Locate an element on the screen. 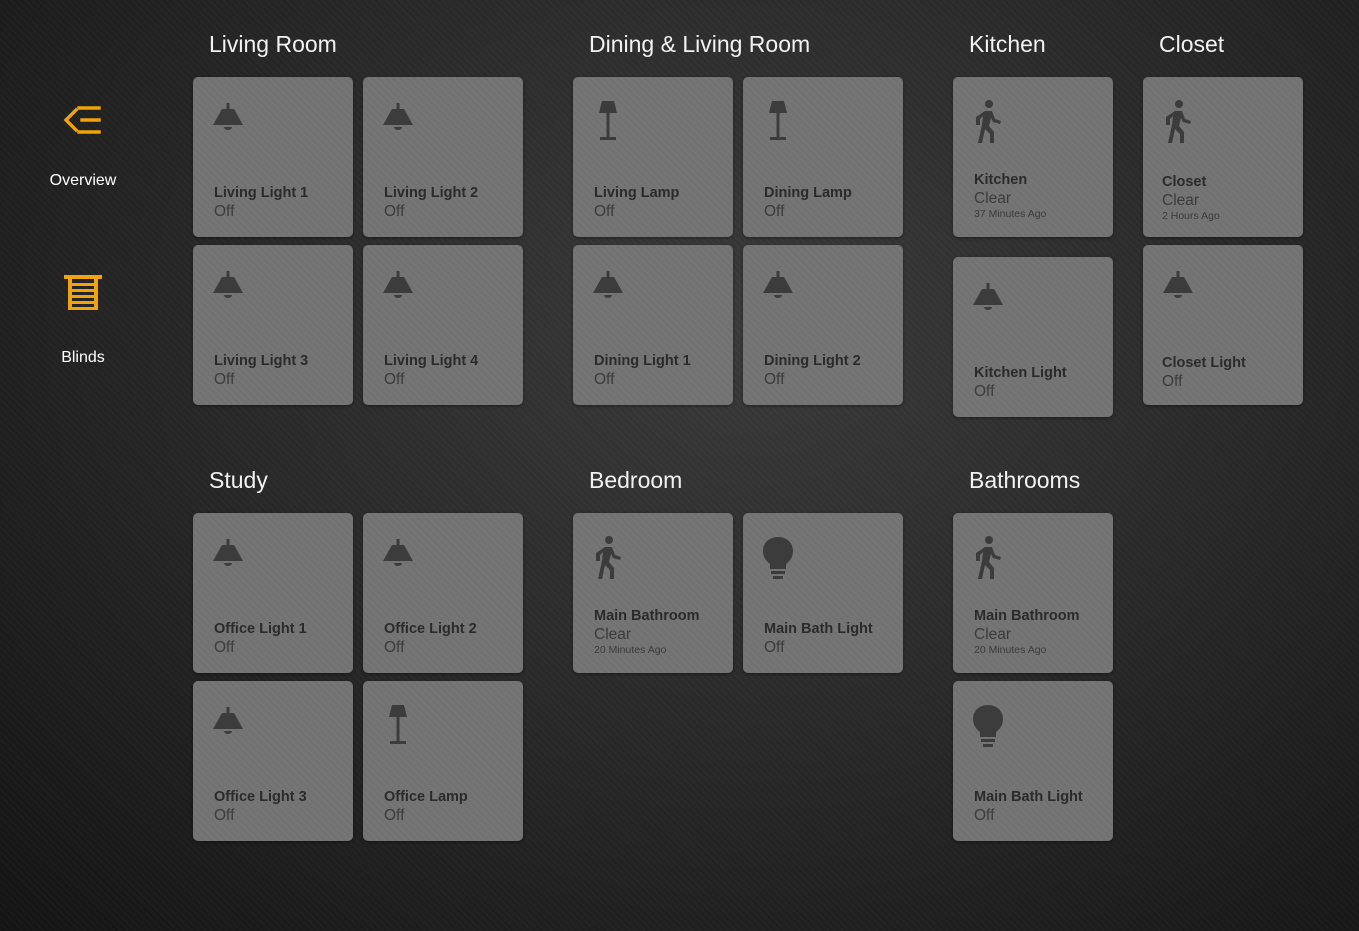 This screenshot has width=1359, height=931. tile-name: Living Light 4 is located at coordinates (431, 361).